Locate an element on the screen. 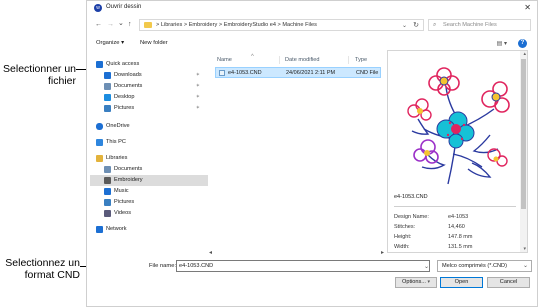  organize-button: Organize ▾ is located at coordinates (110, 43).